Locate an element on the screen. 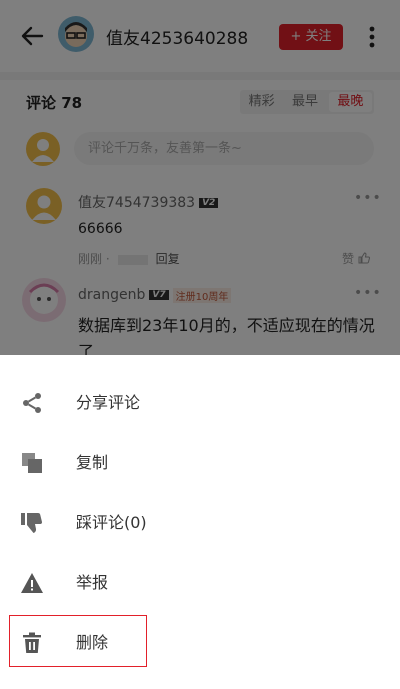 The height and width of the screenshot is (689, 400). menu-label: 踩评论(0) is located at coordinates (111, 522).